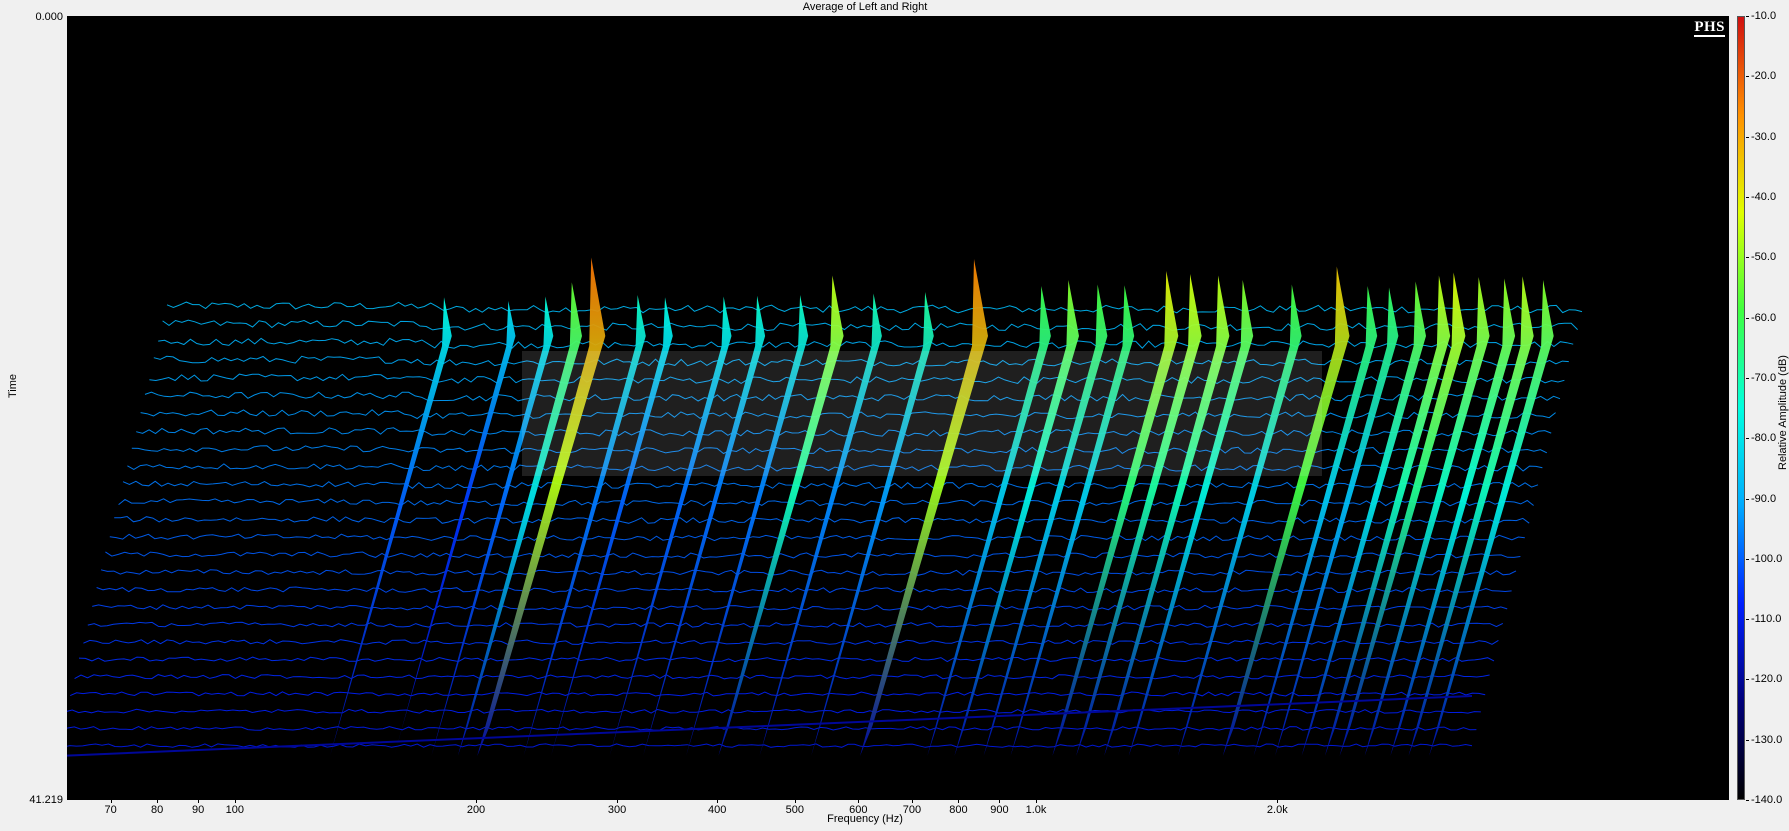 Image resolution: width=1789 pixels, height=831 pixels. I want to click on colorbar-tick-label: -10.0, so click(1764, 16).